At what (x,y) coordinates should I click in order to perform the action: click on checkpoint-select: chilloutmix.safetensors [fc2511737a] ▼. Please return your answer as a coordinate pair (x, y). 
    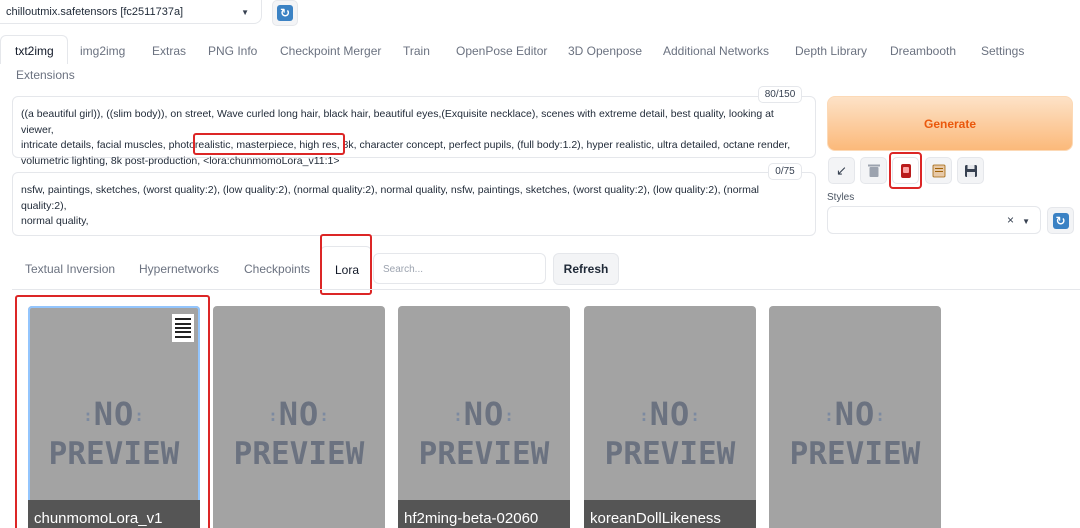
    Looking at the image, I should click on (131, 12).